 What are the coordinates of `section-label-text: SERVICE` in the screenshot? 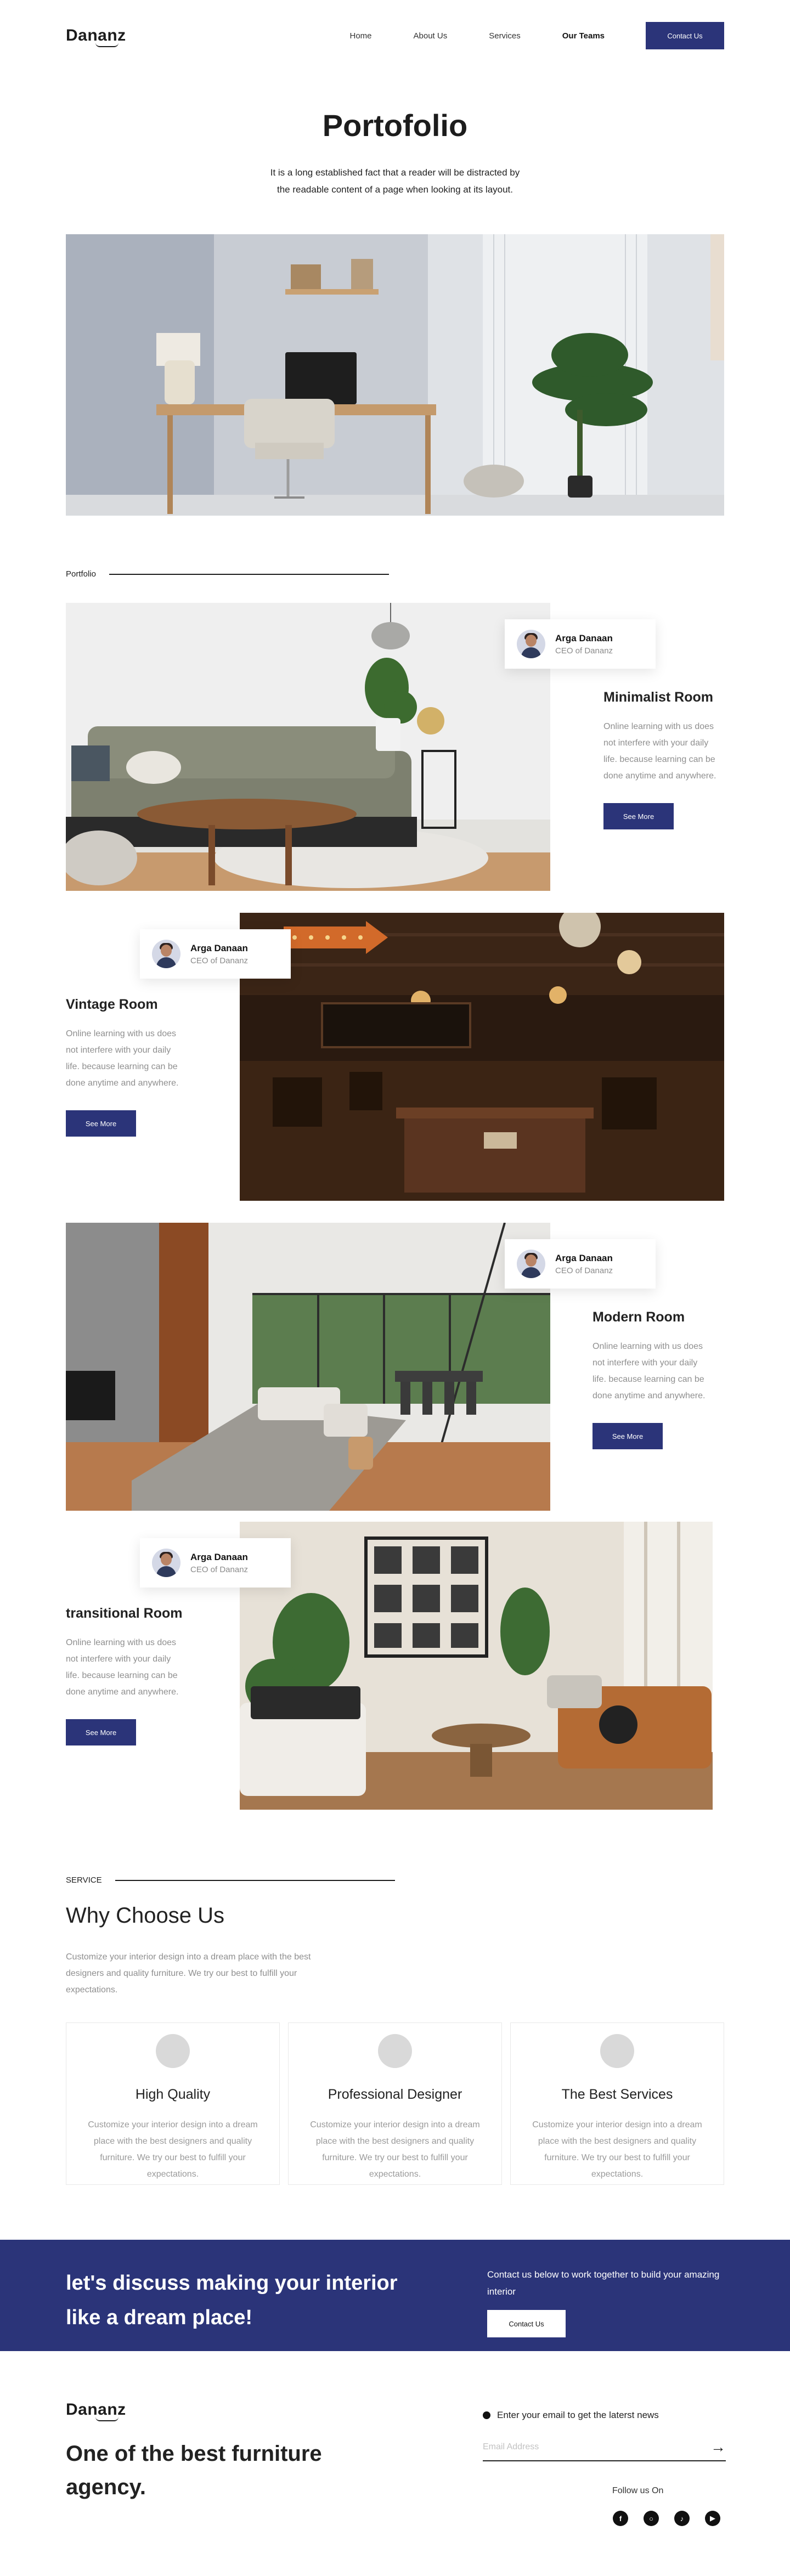 It's located at (84, 1880).